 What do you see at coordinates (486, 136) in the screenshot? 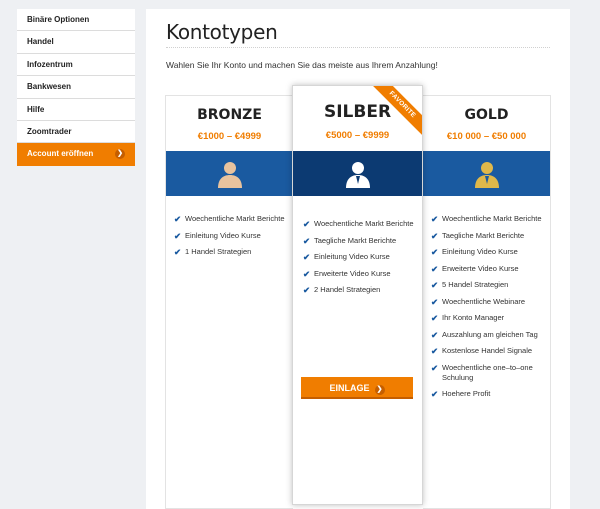
I see `plan-price: €10 000 – €50 000` at bounding box center [486, 136].